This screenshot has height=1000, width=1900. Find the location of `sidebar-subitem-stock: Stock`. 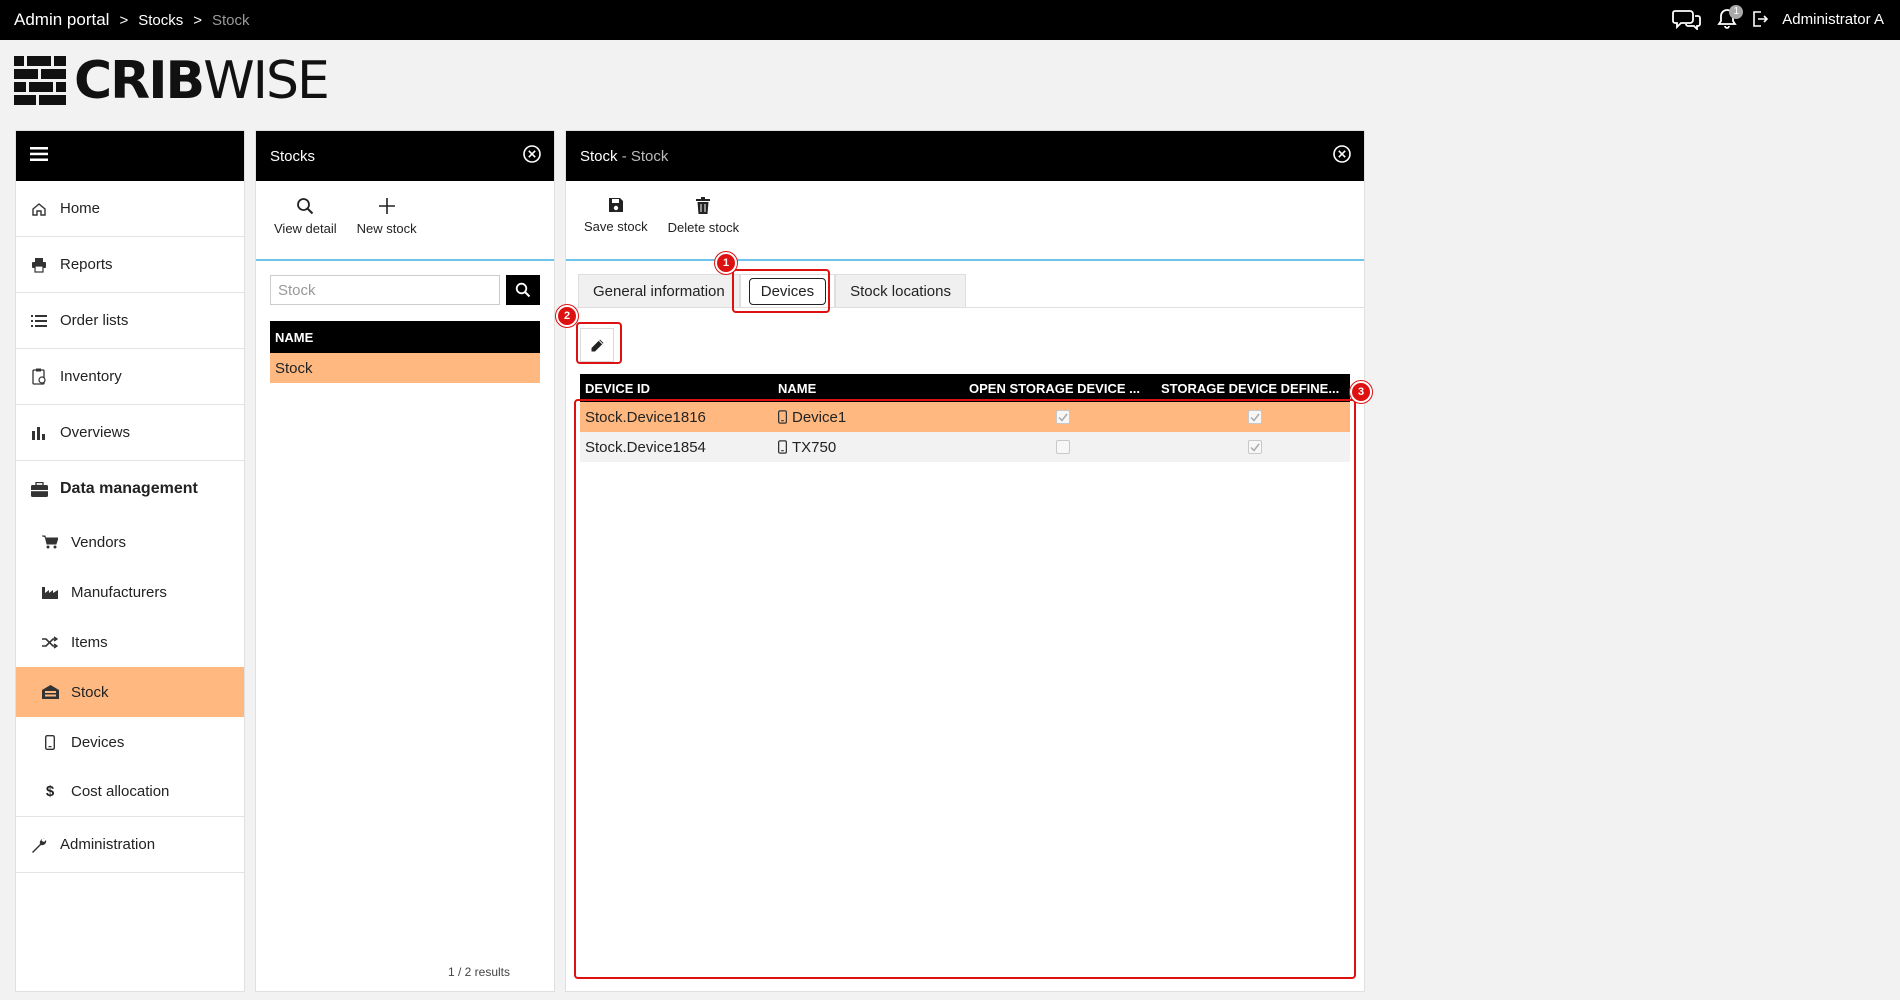

sidebar-subitem-stock: Stock is located at coordinates (130, 692).